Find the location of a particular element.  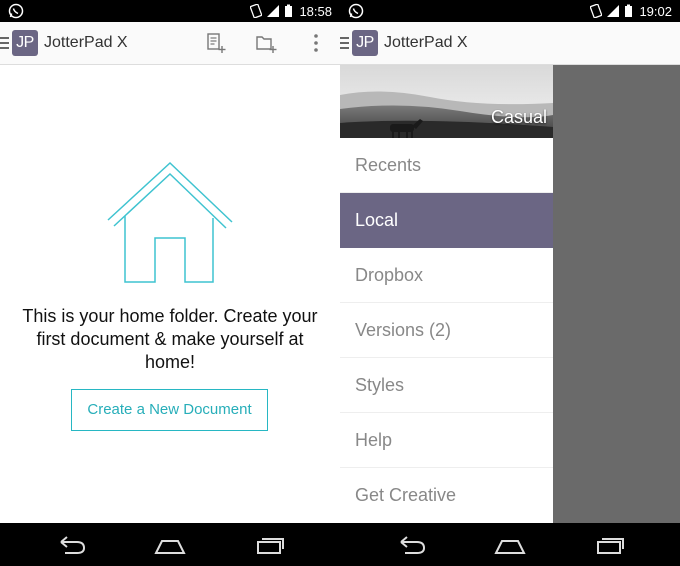

system-icons: 18:58 is located at coordinates (291, 11).